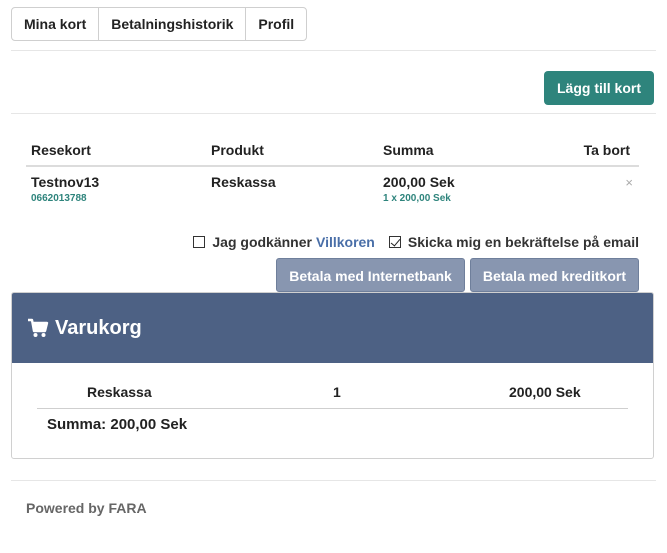  Describe the element at coordinates (61, 150) in the screenshot. I see `header-resekort: Resekort` at that location.